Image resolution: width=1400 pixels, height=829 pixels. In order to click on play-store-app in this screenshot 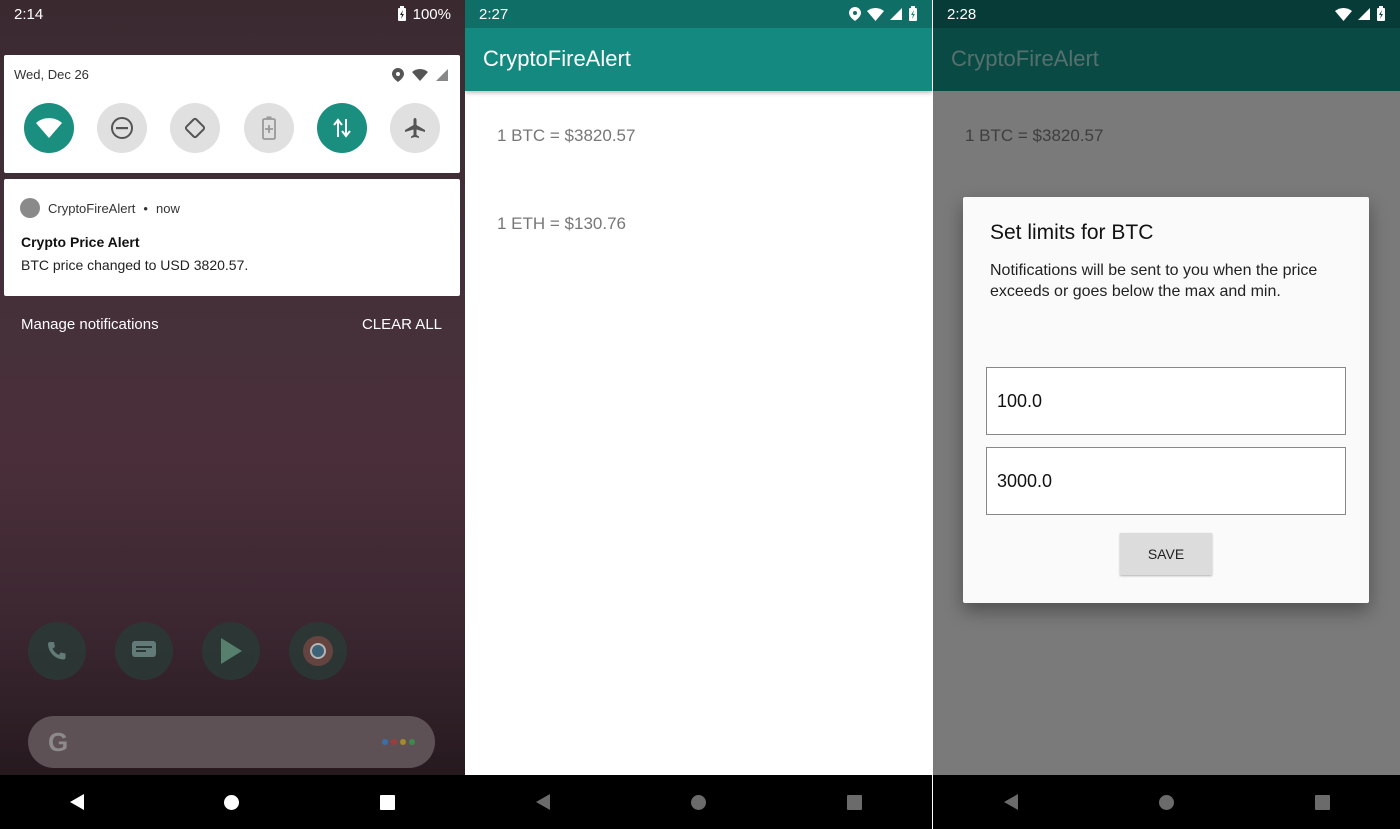, I will do `click(231, 651)`.